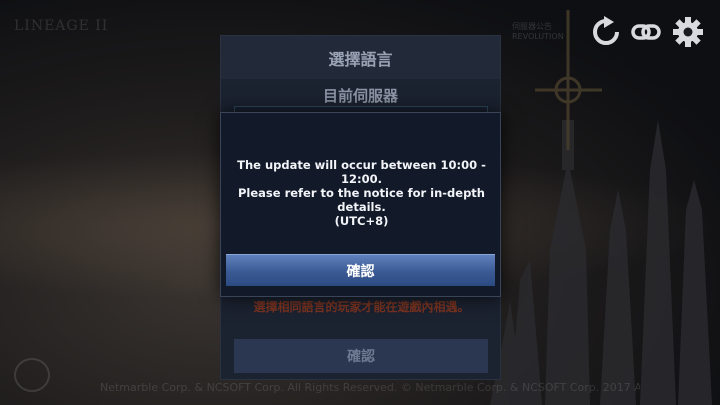 This screenshot has width=720, height=405. Describe the element at coordinates (361, 356) in the screenshot. I see `language-confirm-button: 確認` at that location.